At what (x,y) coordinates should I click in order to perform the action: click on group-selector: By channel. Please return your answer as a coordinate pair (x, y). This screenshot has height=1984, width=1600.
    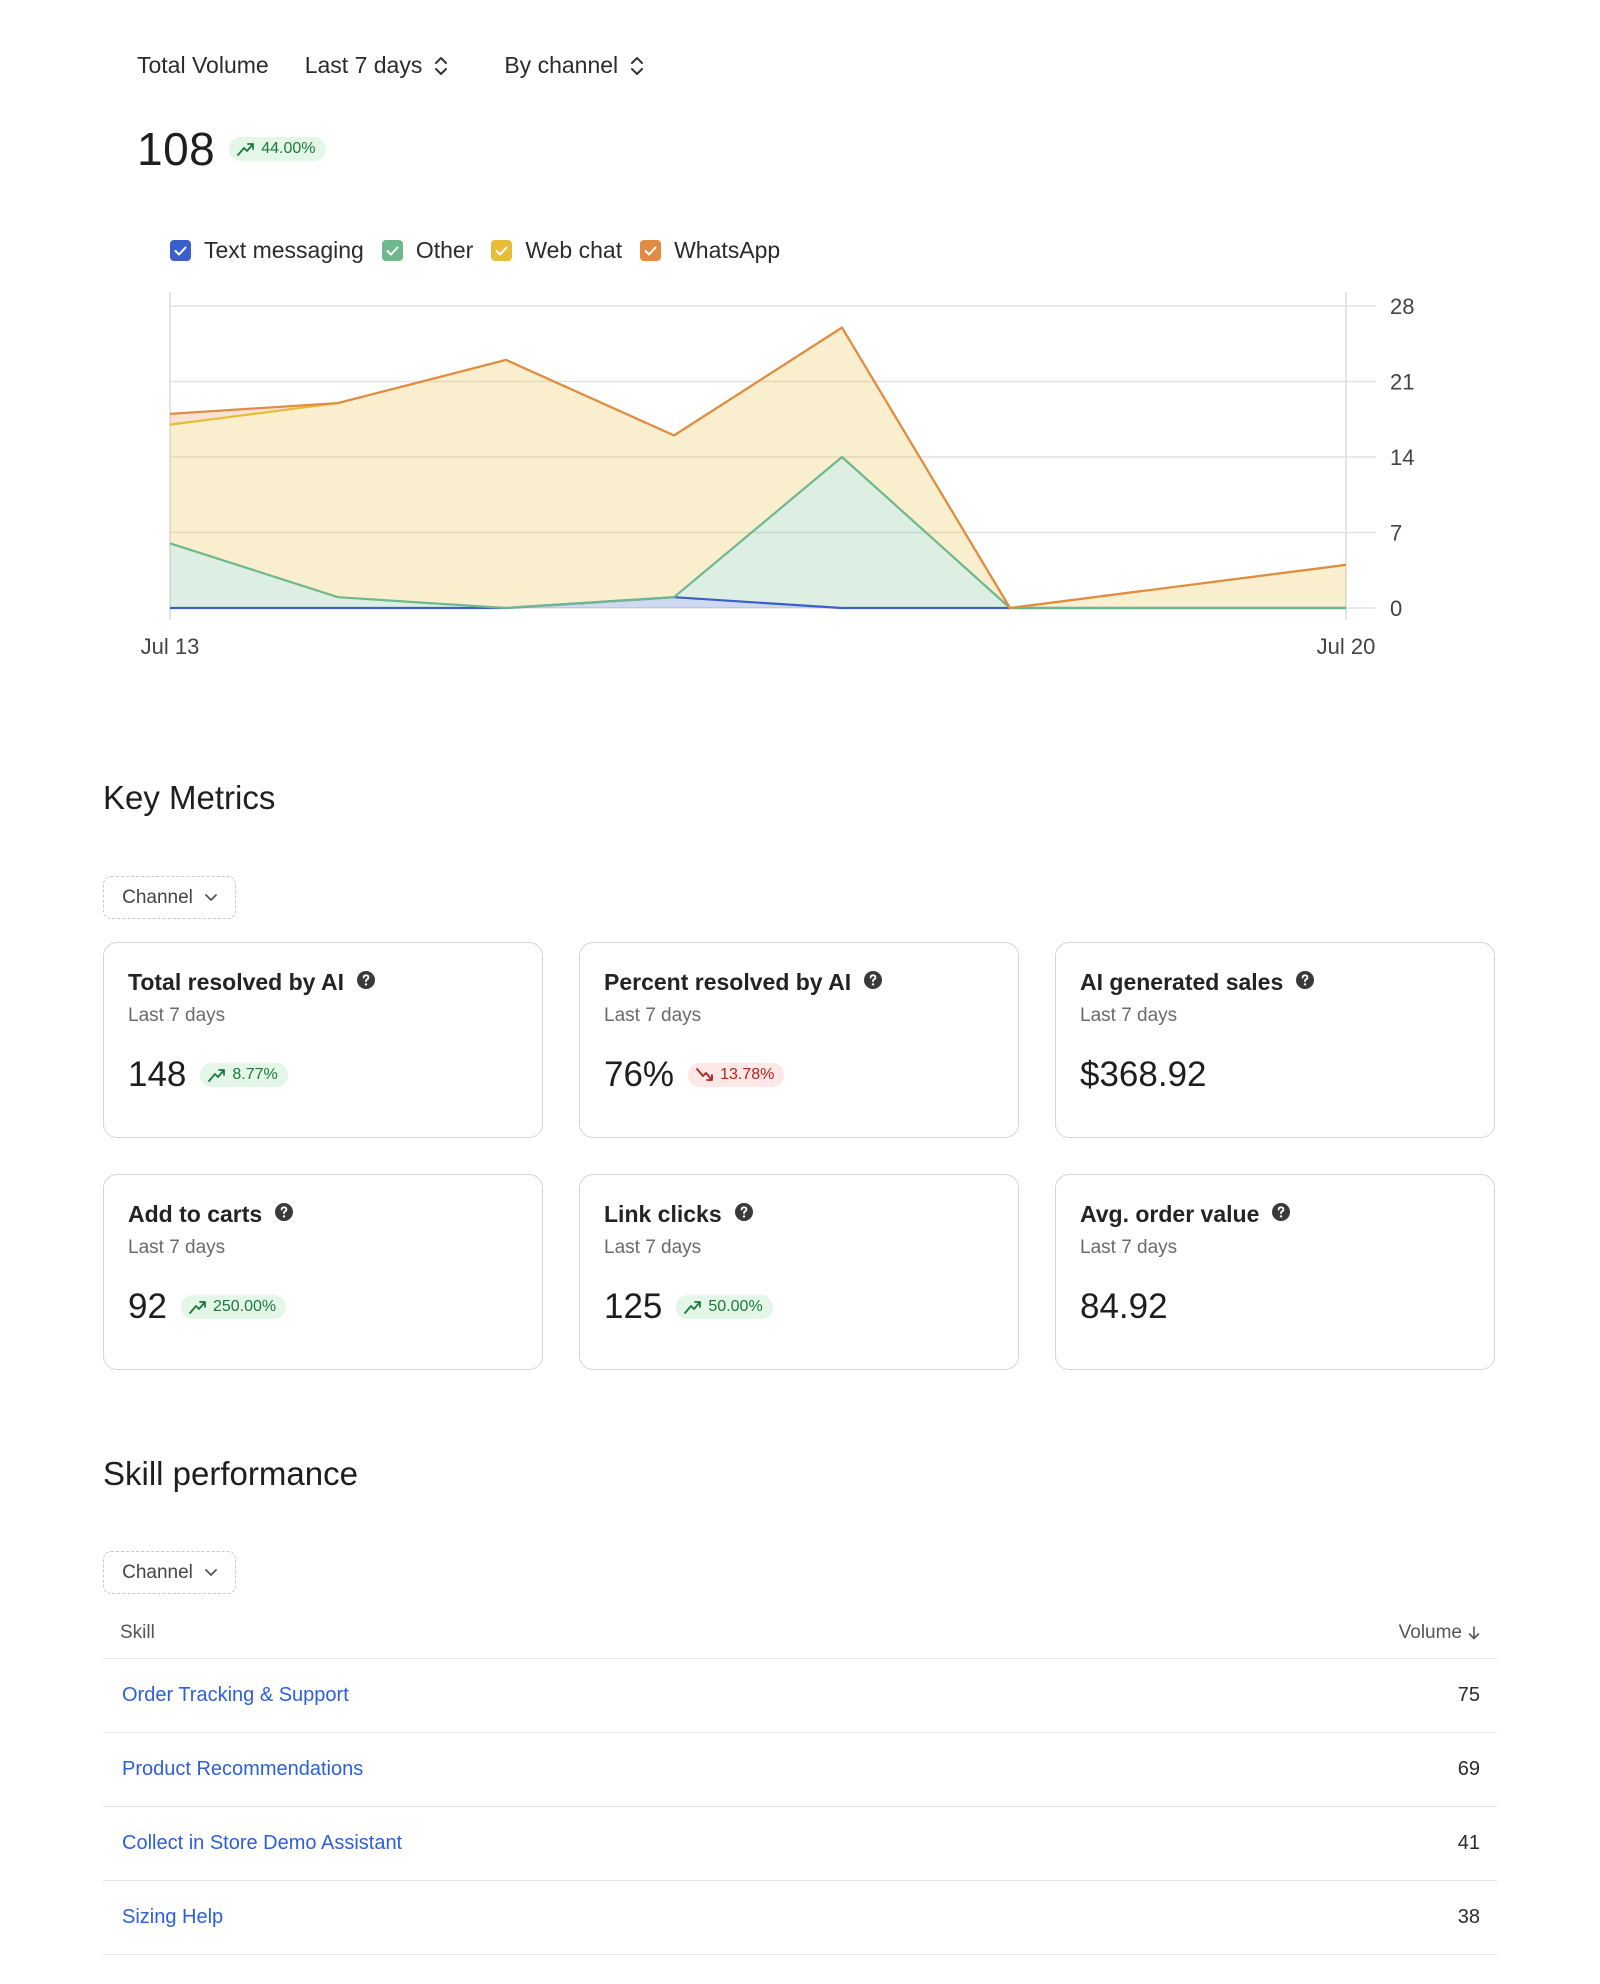
    Looking at the image, I should click on (574, 65).